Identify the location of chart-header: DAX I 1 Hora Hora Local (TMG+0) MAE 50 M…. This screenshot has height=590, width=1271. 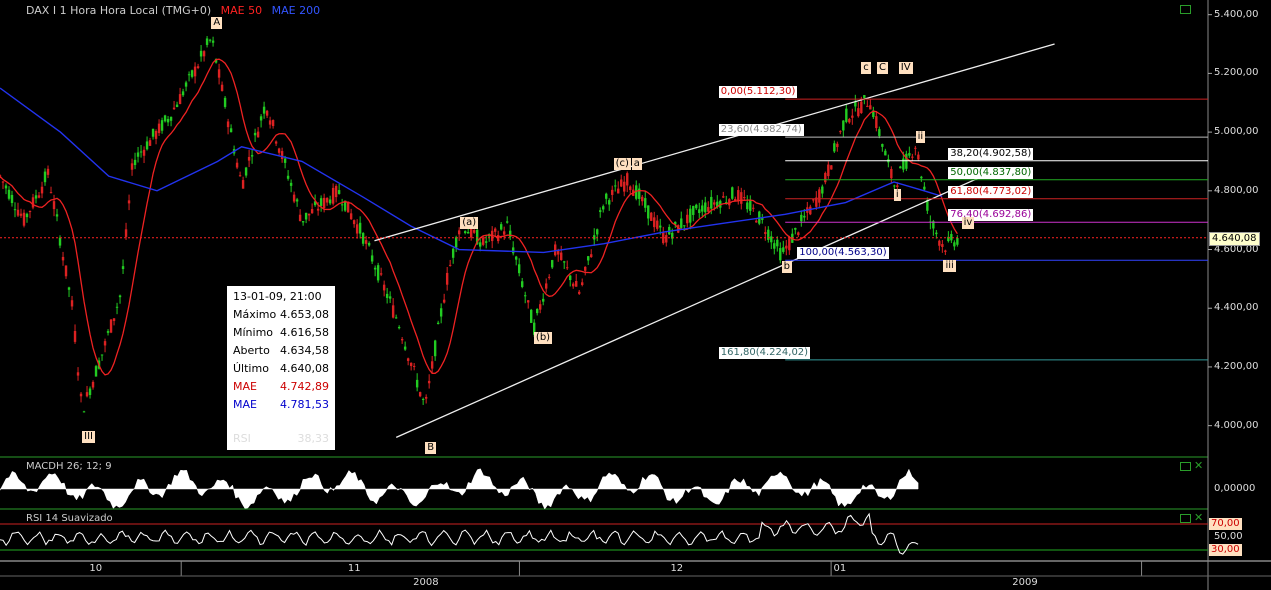
(176, 10).